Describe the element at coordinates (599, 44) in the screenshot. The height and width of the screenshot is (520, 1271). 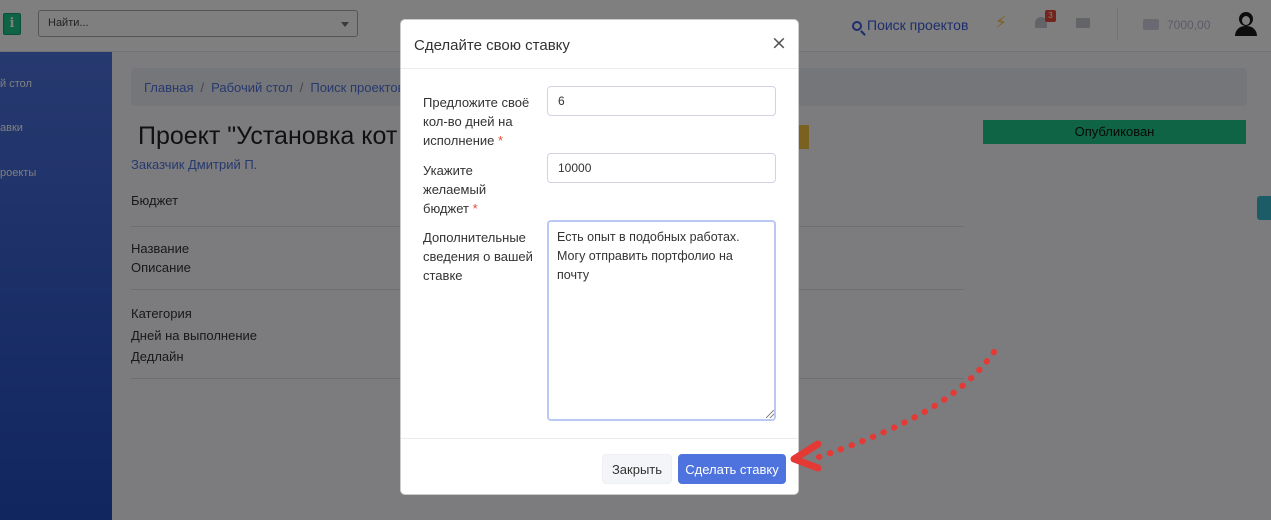
I see `modal-header: Сделайте свою ставку ×` at that location.